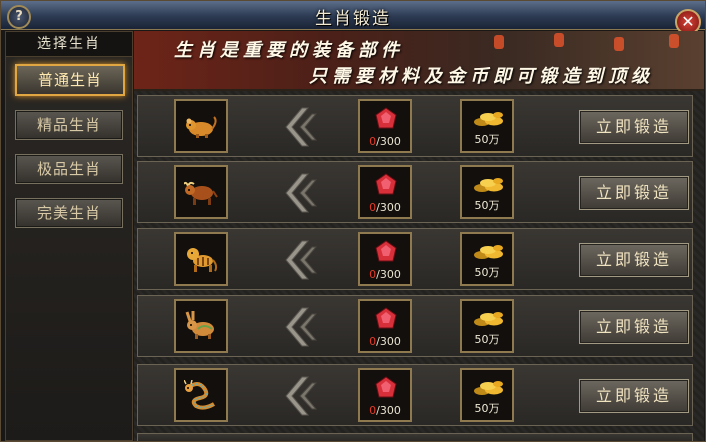 Image resolution: width=706 pixels, height=442 pixels. I want to click on window-title: 生肖锻造, so click(353, 19).